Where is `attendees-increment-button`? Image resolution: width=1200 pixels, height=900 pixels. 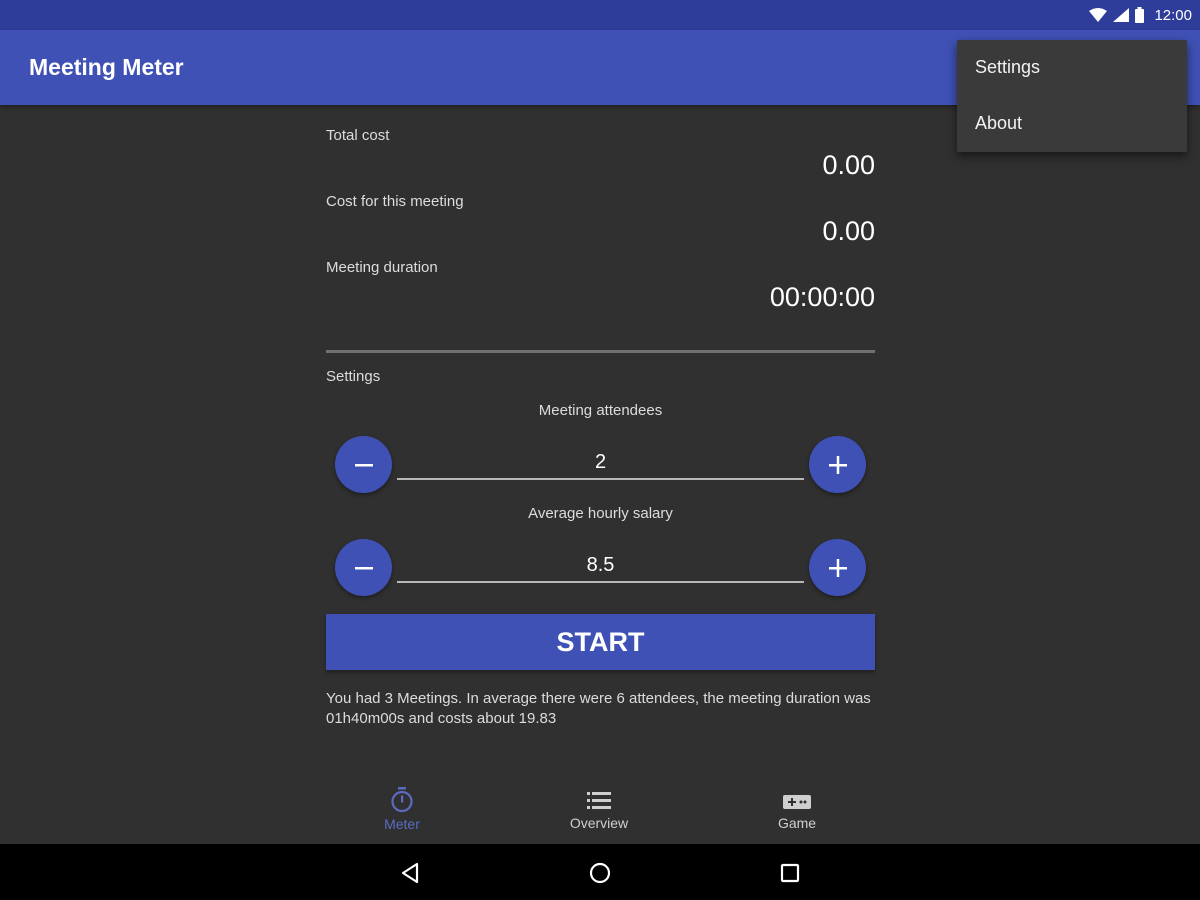 attendees-increment-button is located at coordinates (837, 464).